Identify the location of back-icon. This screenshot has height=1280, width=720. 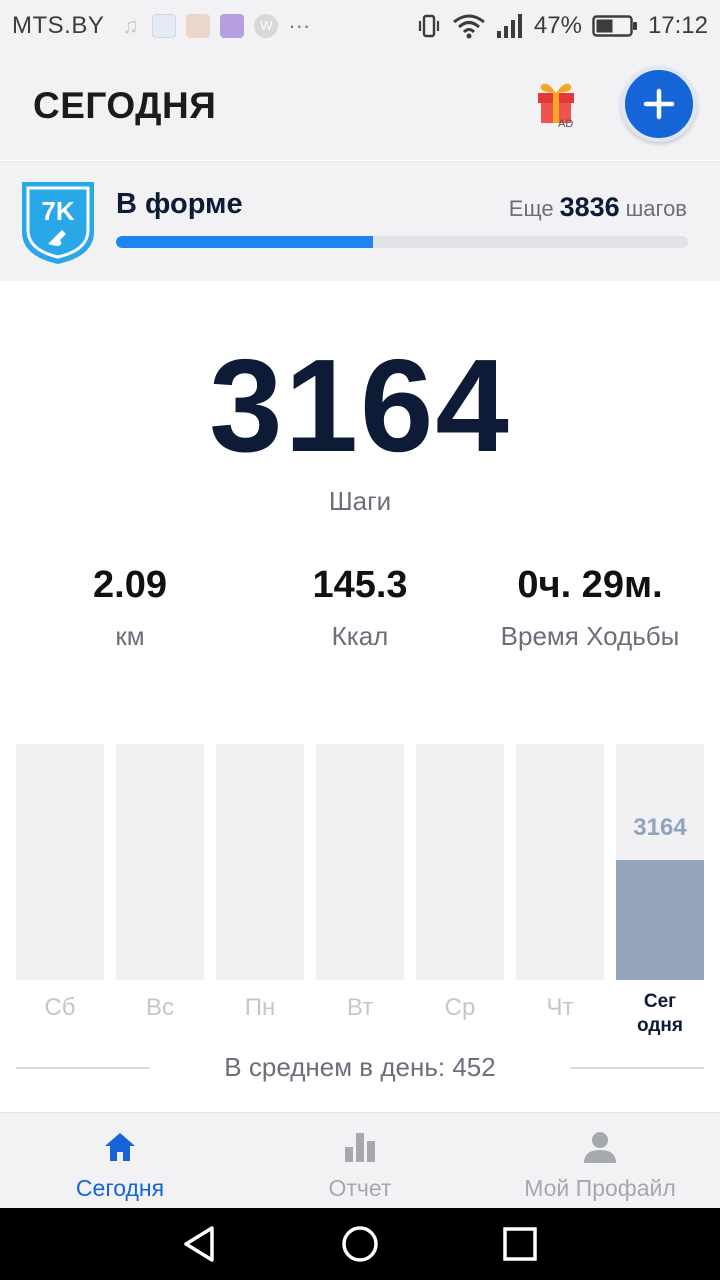
(200, 1244).